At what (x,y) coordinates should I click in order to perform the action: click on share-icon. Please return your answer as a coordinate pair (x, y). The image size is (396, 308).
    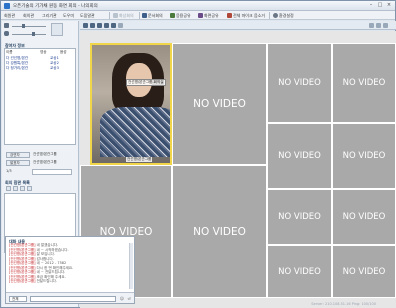
    Looking at the image, I should click on (172, 15).